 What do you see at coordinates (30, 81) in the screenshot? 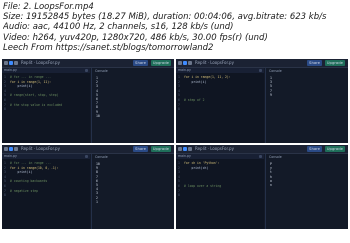
I see `code-text: for i in range(1, 11):` at bounding box center [30, 81].